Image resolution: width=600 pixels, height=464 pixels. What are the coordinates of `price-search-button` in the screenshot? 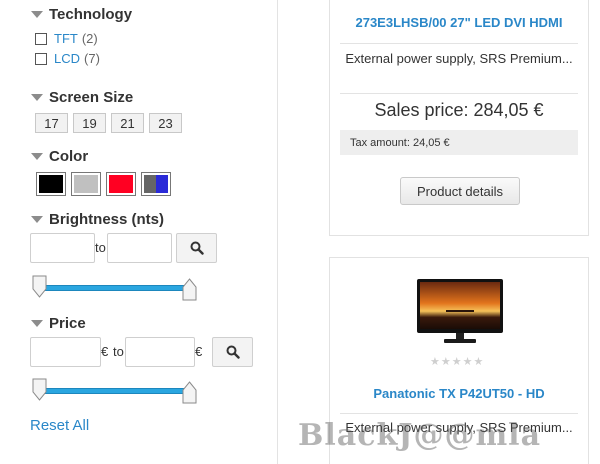 It's located at (232, 352).